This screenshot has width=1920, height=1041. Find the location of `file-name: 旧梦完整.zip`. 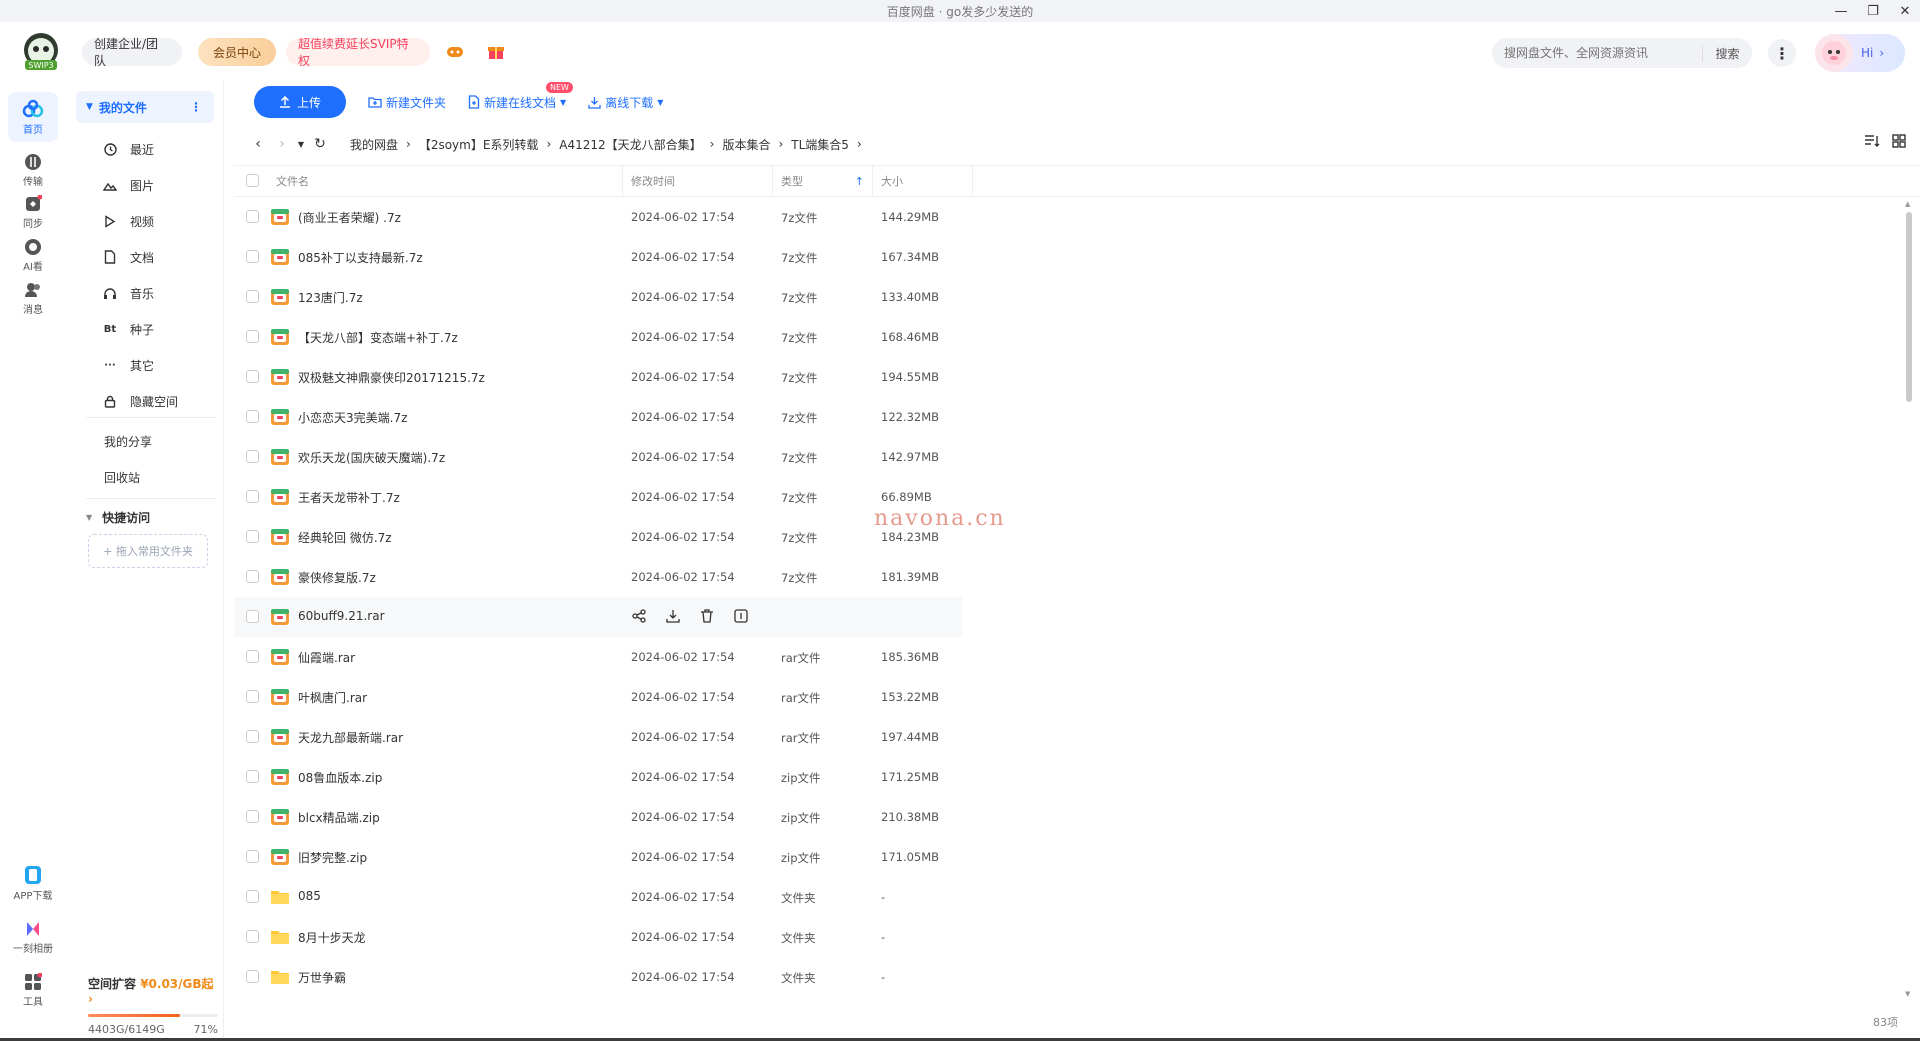

file-name: 旧梦完整.zip is located at coordinates (332, 857).